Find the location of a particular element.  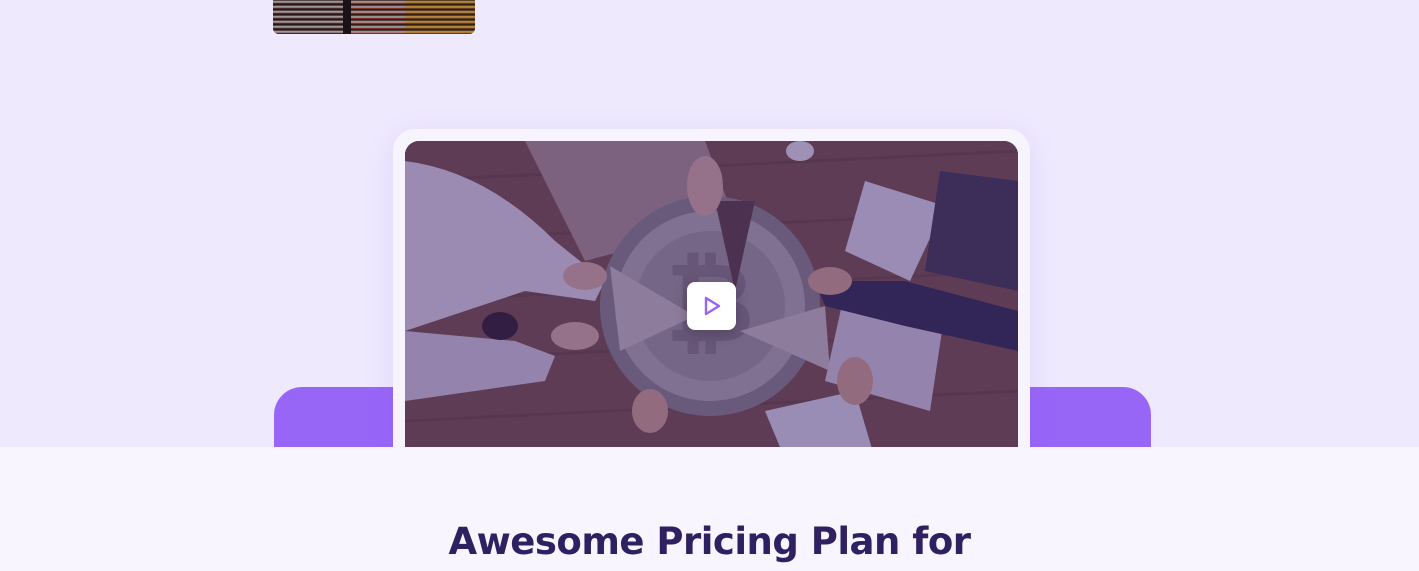

coin-stacks-image is located at coordinates (374, 17).